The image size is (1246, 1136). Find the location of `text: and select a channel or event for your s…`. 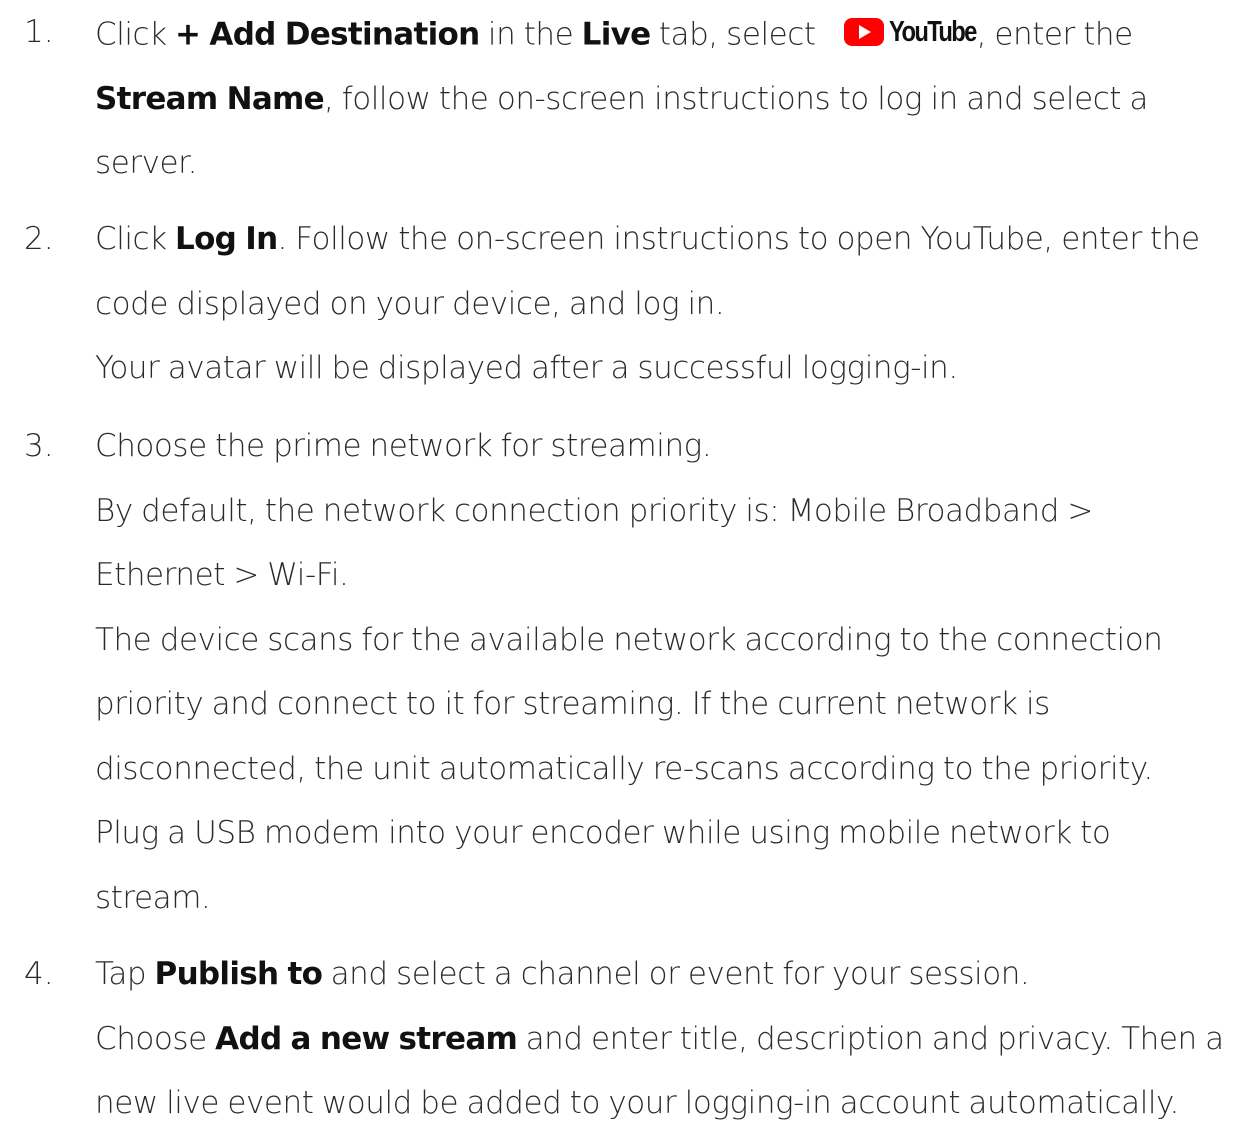

text: and select a channel or event for your s… is located at coordinates (676, 974).